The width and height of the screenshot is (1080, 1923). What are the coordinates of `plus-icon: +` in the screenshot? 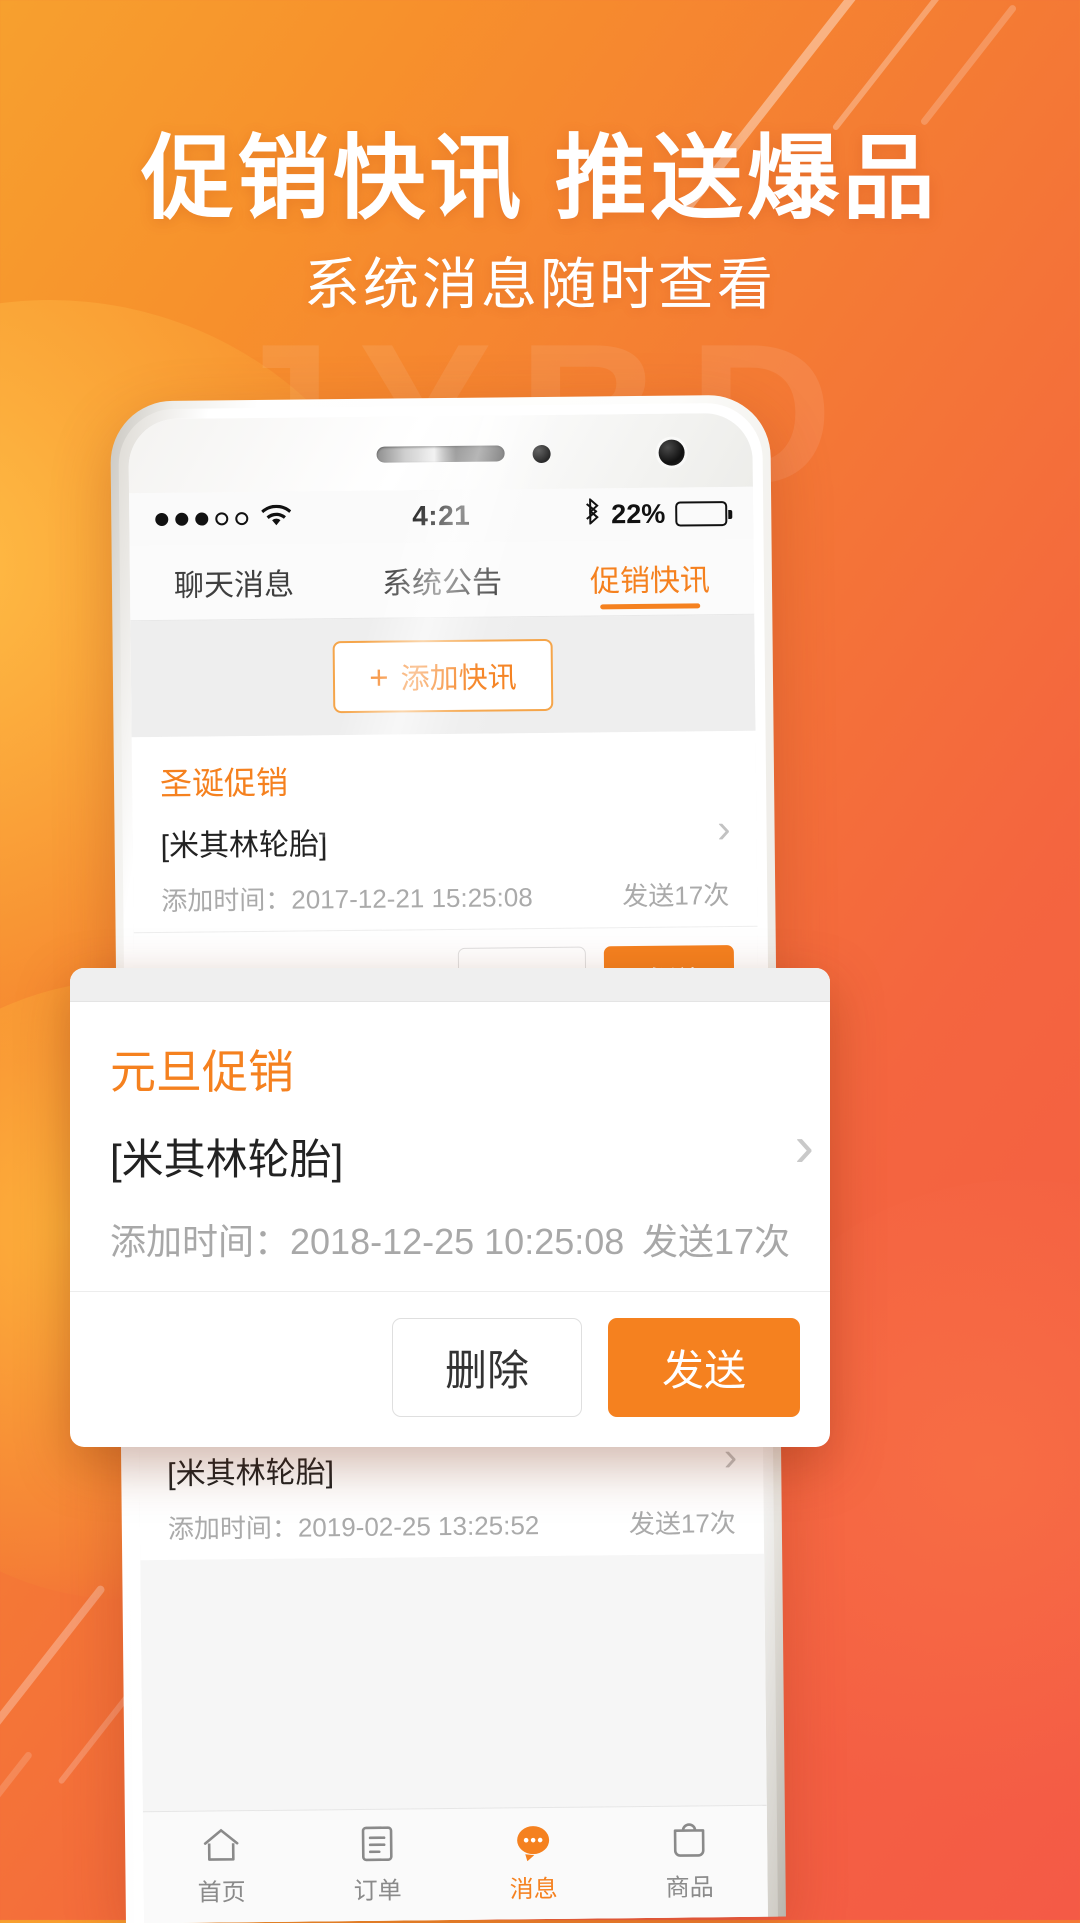 It's located at (379, 677).